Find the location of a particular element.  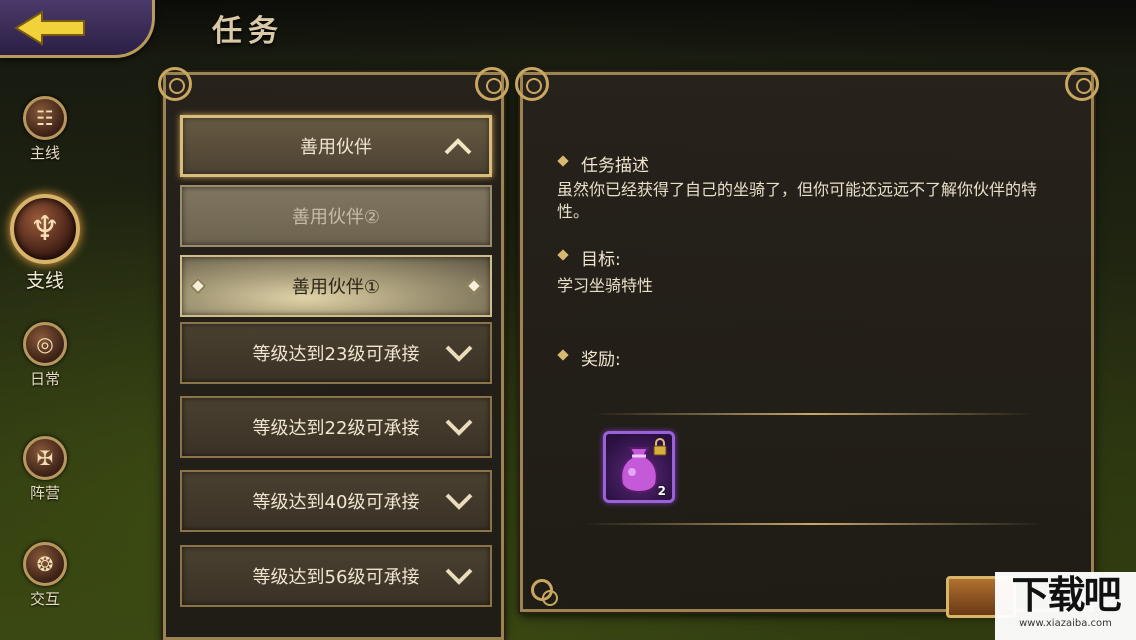

description-text: 虽然你已经获得了自己的坐骑了，但你可能还远远不了解你伙伴的特性。 is located at coordinates (797, 200).